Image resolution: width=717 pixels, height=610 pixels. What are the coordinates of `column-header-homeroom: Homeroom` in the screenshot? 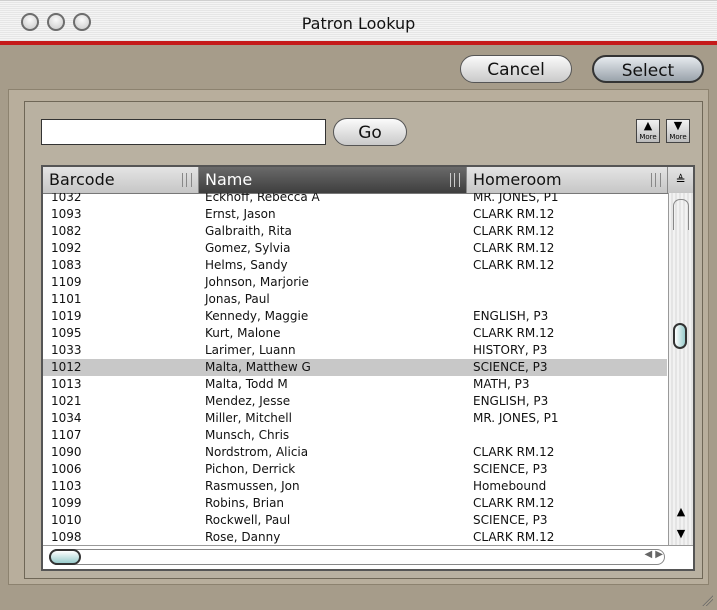 It's located at (567, 180).